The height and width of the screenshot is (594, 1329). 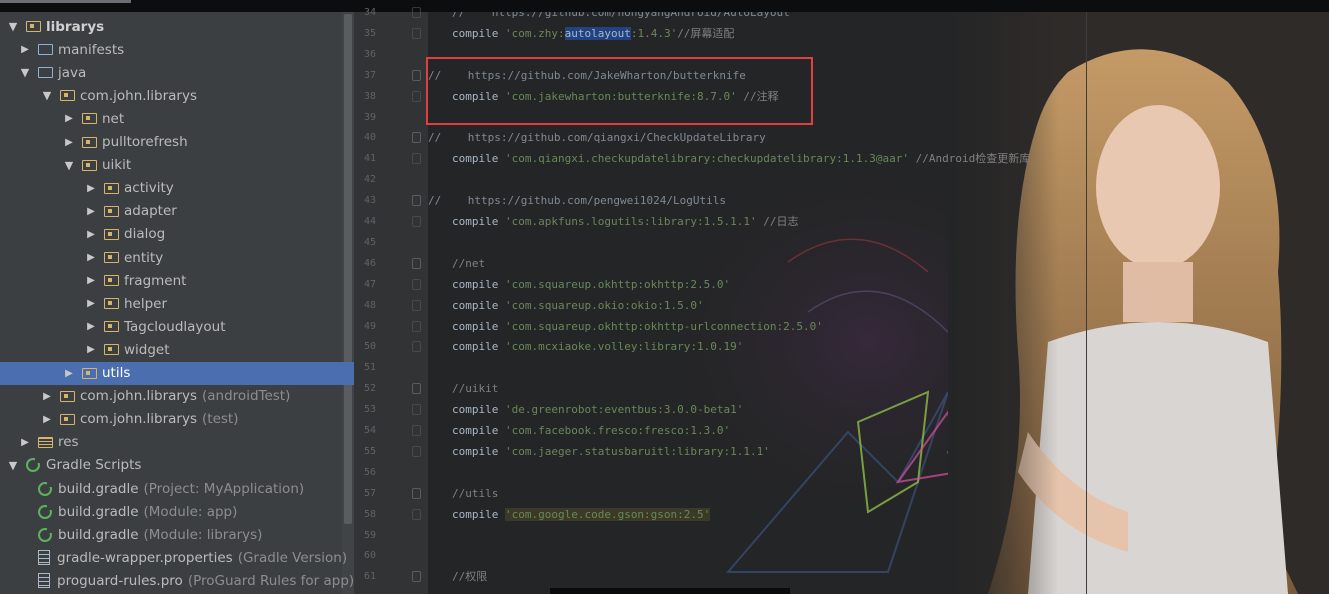 What do you see at coordinates (144, 257) in the screenshot?
I see `tree-item-label: entity` at bounding box center [144, 257].